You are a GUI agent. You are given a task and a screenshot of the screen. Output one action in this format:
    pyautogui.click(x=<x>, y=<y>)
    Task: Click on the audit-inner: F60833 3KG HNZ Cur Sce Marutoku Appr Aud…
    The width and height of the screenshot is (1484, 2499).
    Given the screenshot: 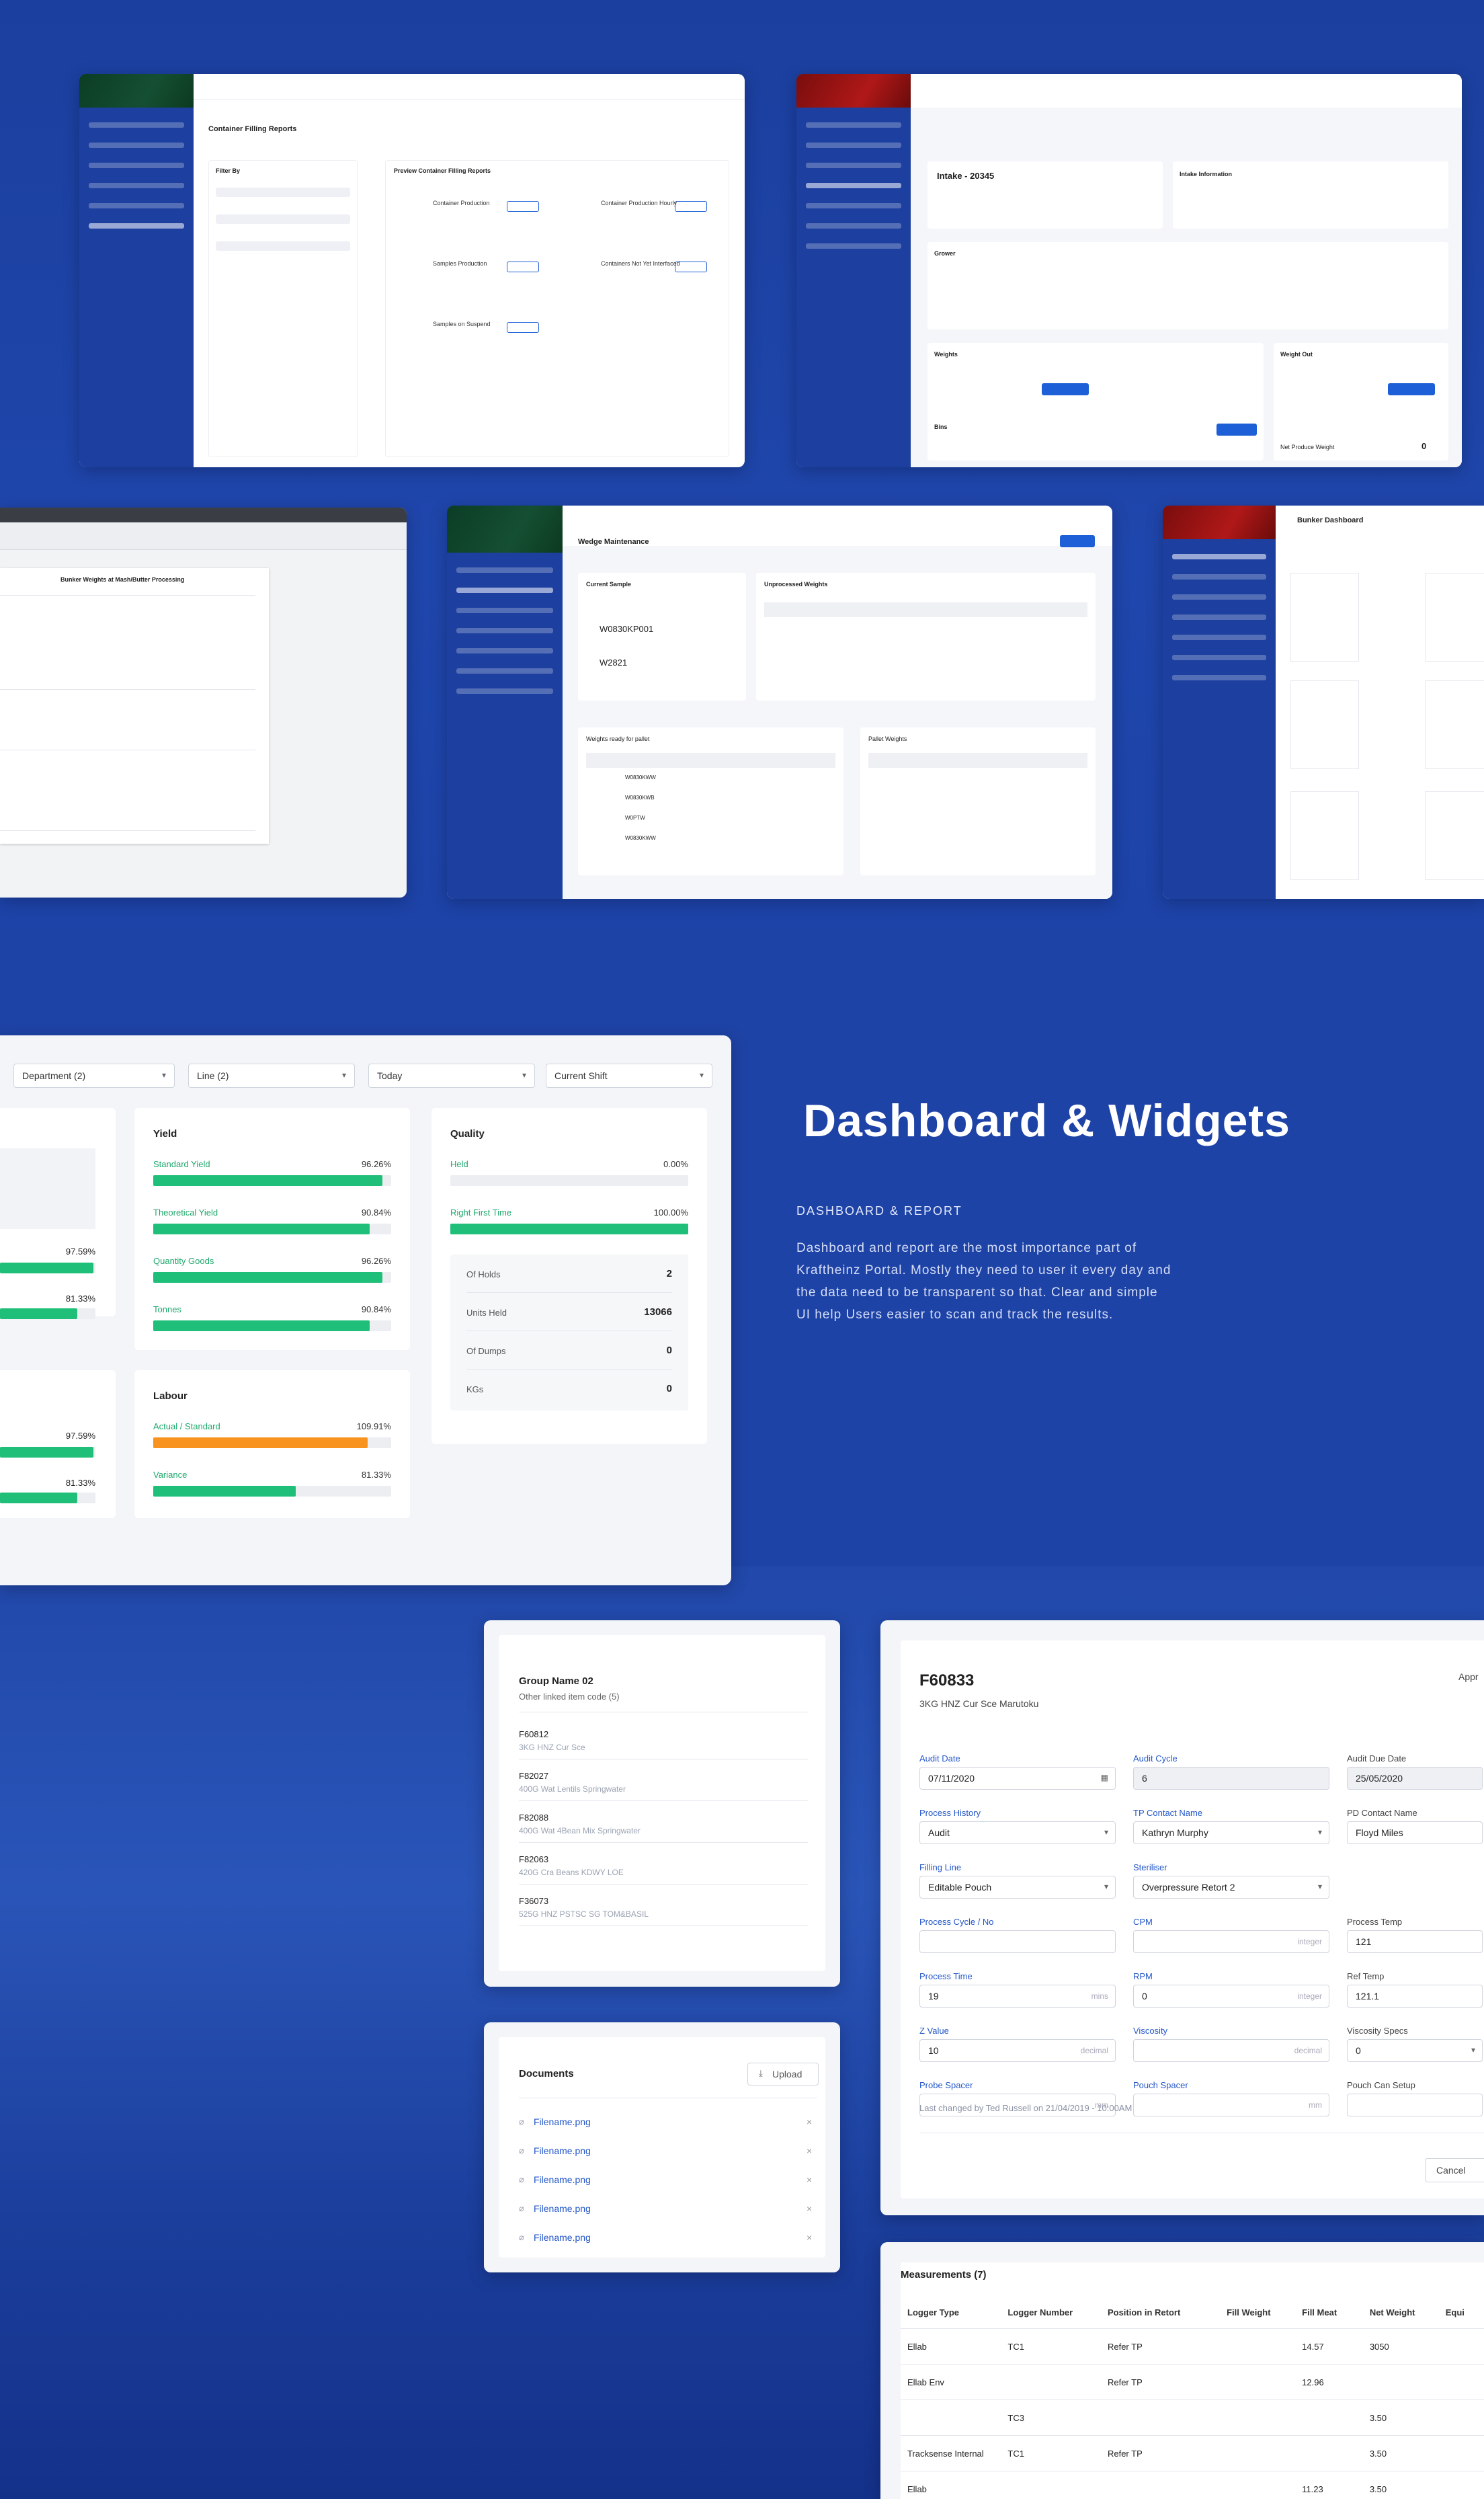 What is the action you would take?
    pyautogui.click(x=1192, y=1919)
    